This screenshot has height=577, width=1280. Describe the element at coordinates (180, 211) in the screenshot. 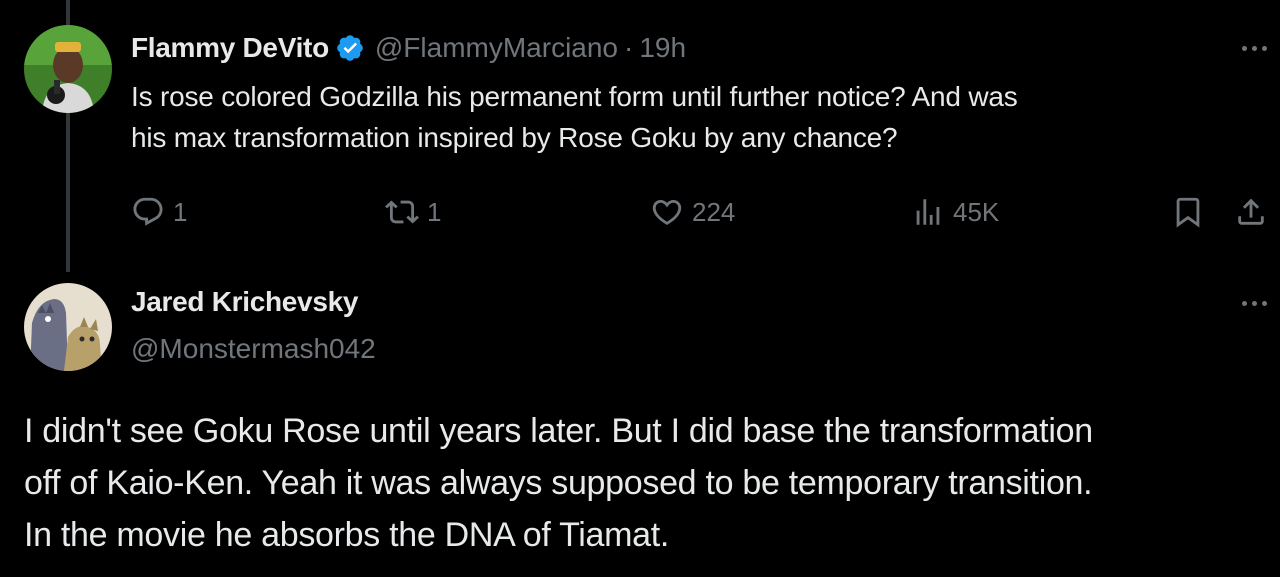

I see `reply-count: 1` at that location.